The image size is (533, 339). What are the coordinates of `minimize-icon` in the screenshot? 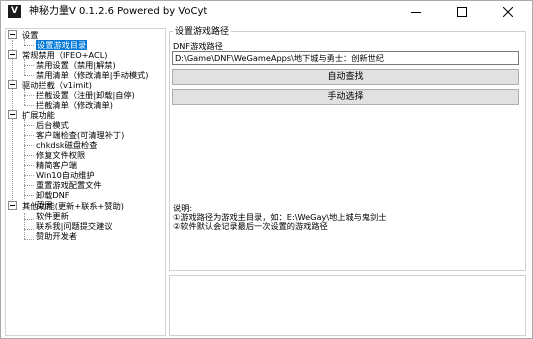 It's located at (416, 12).